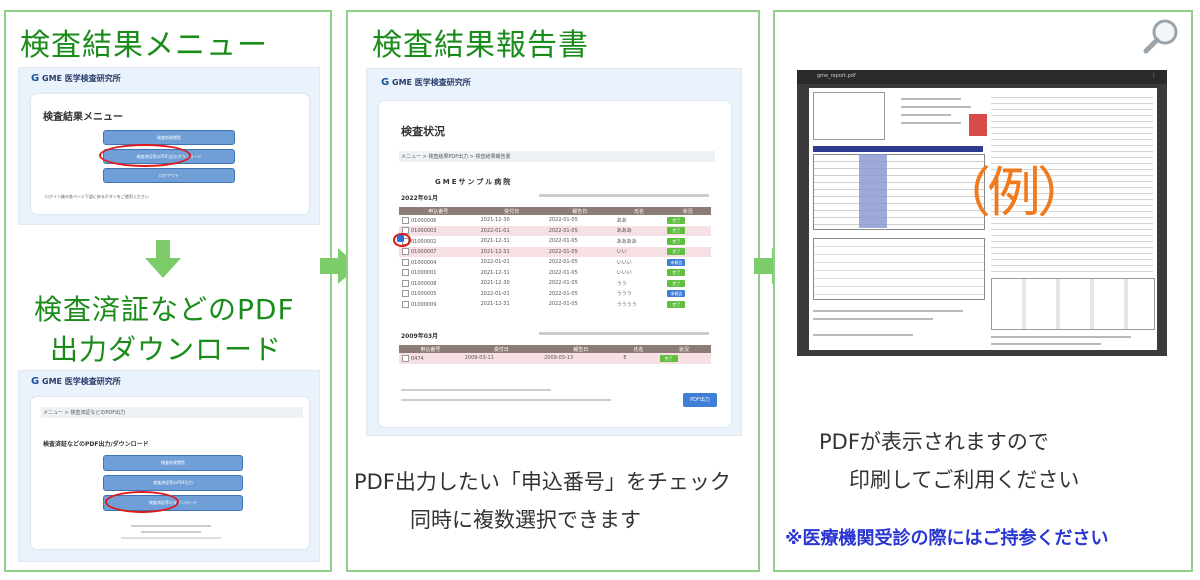 The width and height of the screenshot is (1200, 580). What do you see at coordinates (96, 444) in the screenshot?
I see `download-heading: 検査済証などのPDF出力/ダウンロード` at bounding box center [96, 444].